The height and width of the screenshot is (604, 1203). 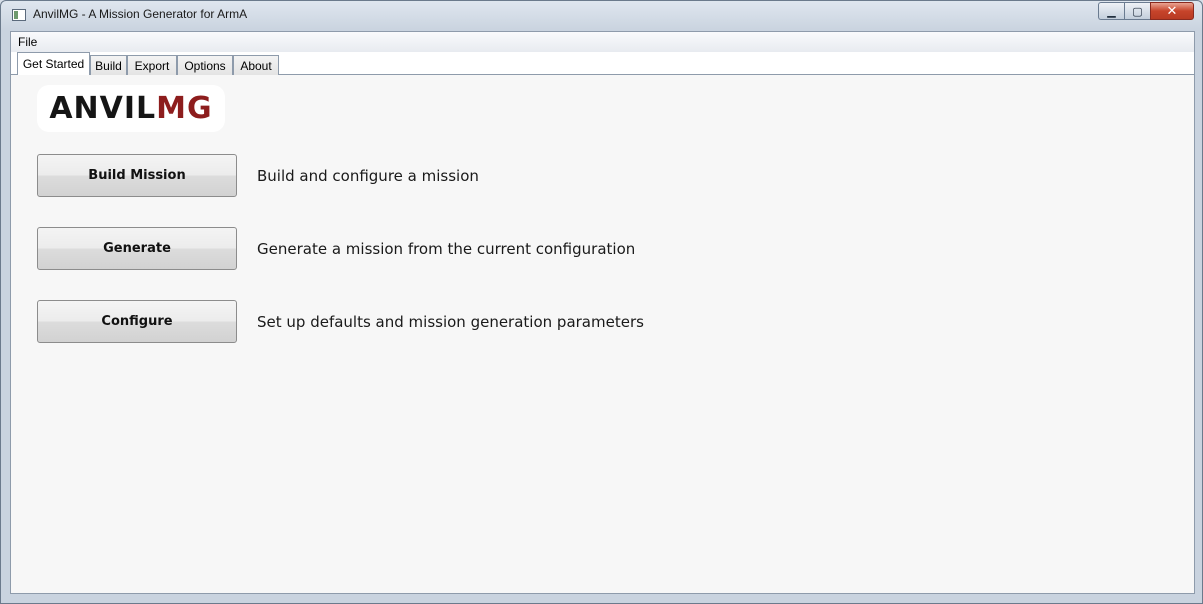 What do you see at coordinates (103, 108) in the screenshot?
I see `logo-text-anvil: ANVIL` at bounding box center [103, 108].